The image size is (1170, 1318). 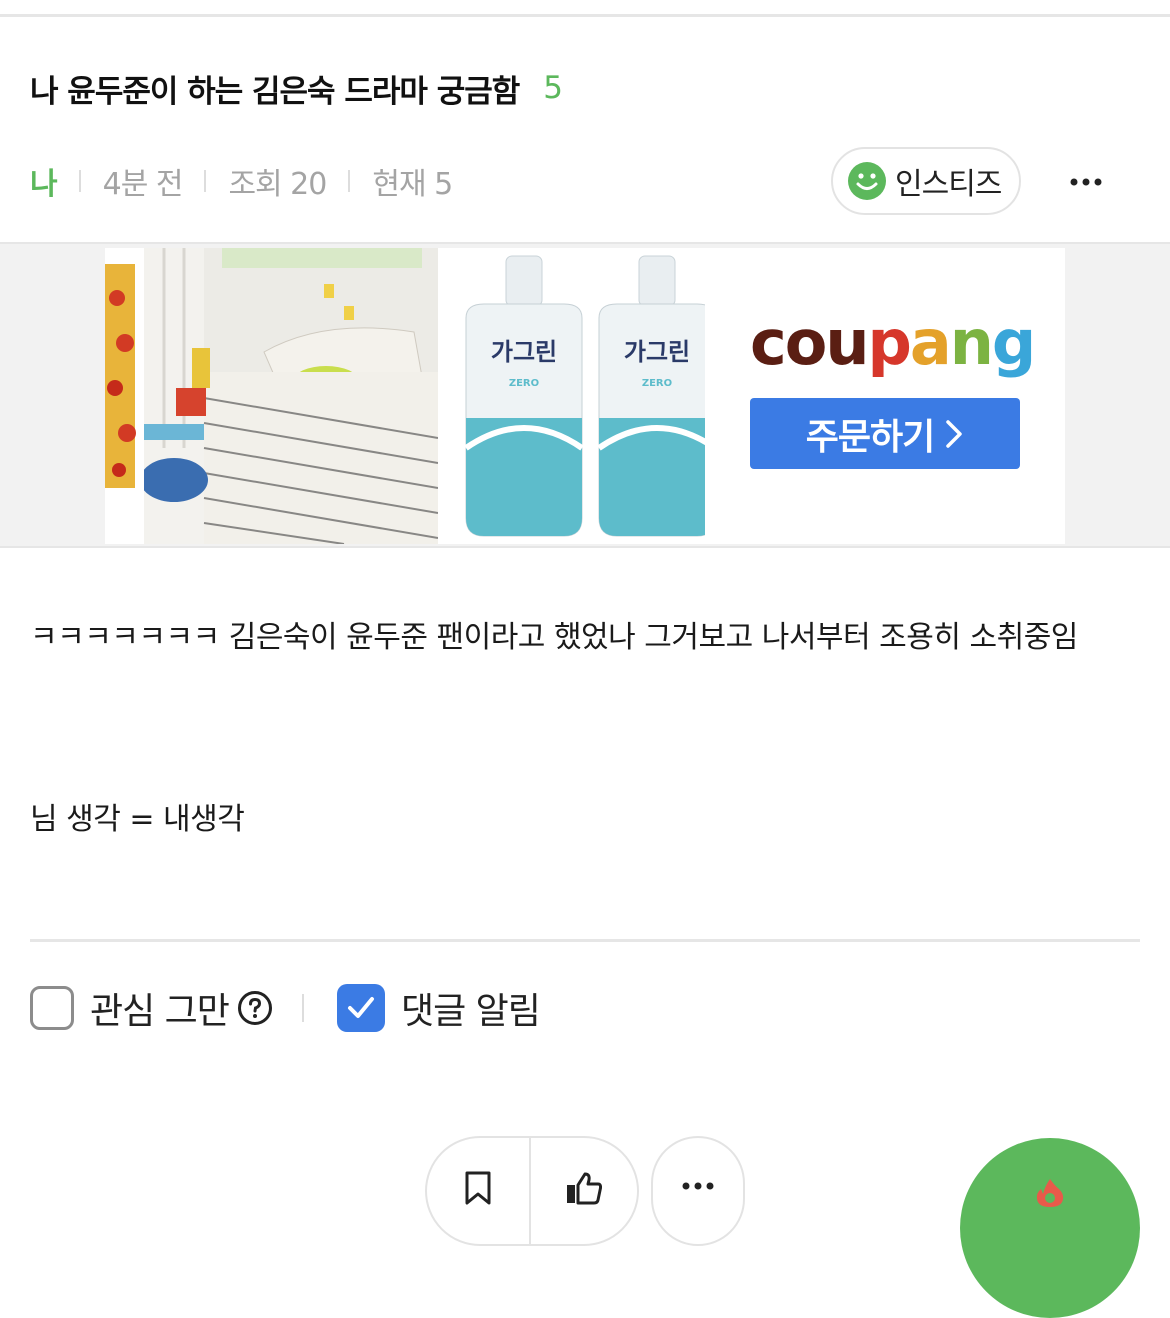 What do you see at coordinates (277, 184) in the screenshot?
I see `view-count: 조회 20` at bounding box center [277, 184].